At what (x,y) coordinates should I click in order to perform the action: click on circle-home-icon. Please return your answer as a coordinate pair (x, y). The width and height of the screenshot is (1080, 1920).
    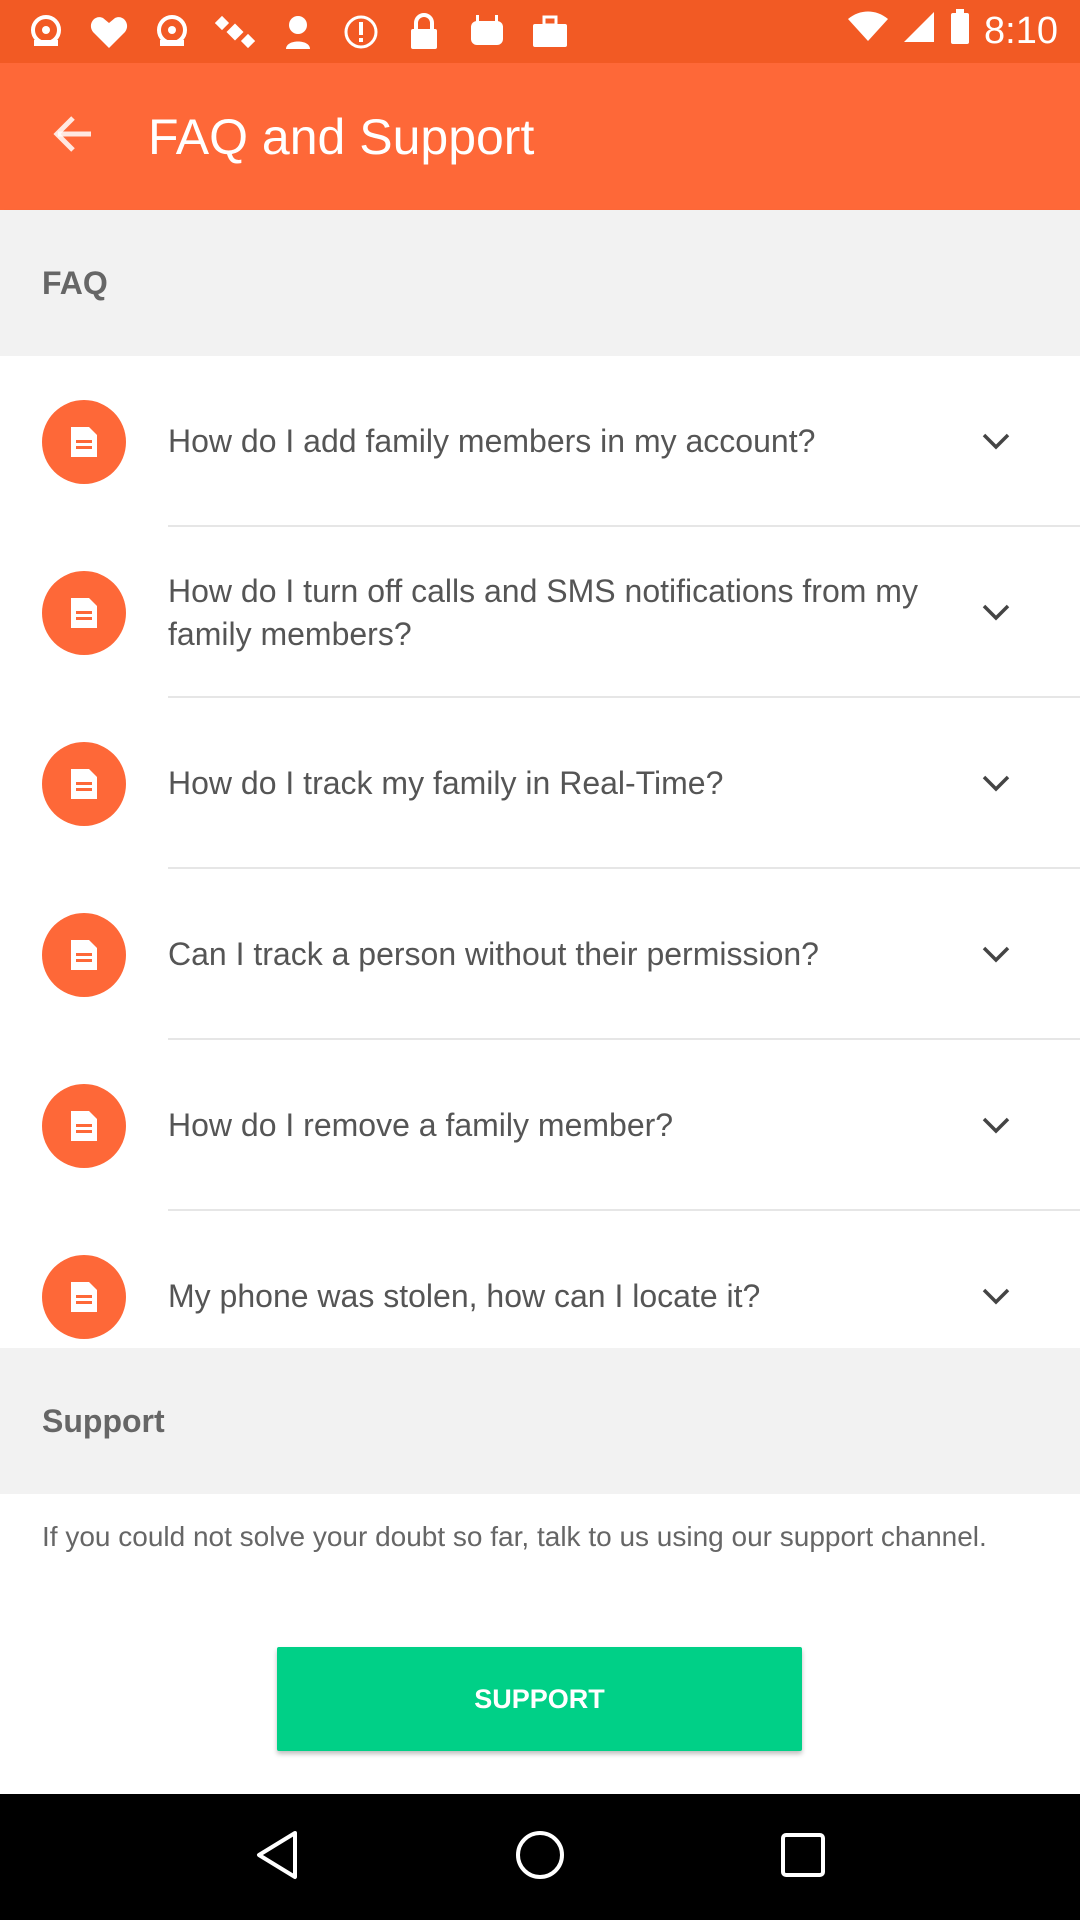
    Looking at the image, I should click on (540, 1857).